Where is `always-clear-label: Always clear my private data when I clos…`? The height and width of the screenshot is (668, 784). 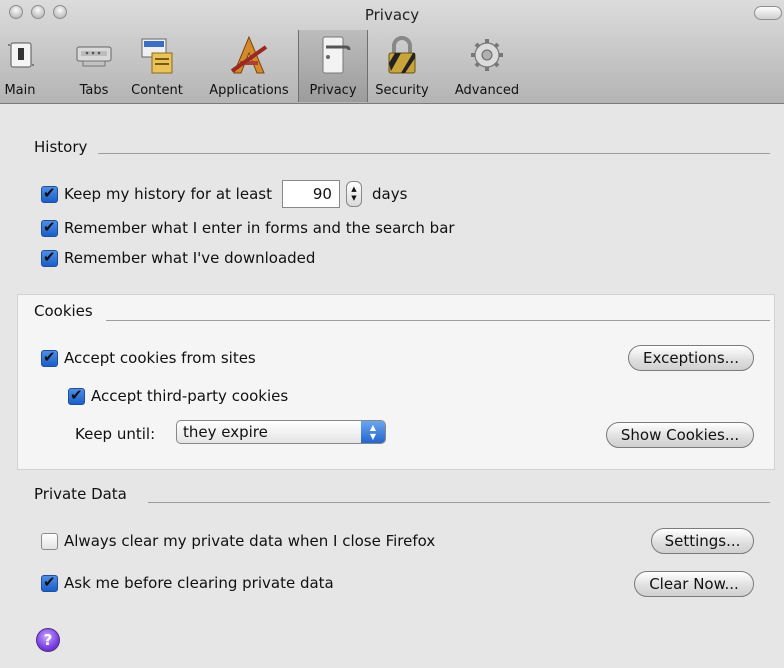 always-clear-label: Always clear my private data when I clos… is located at coordinates (250, 541).